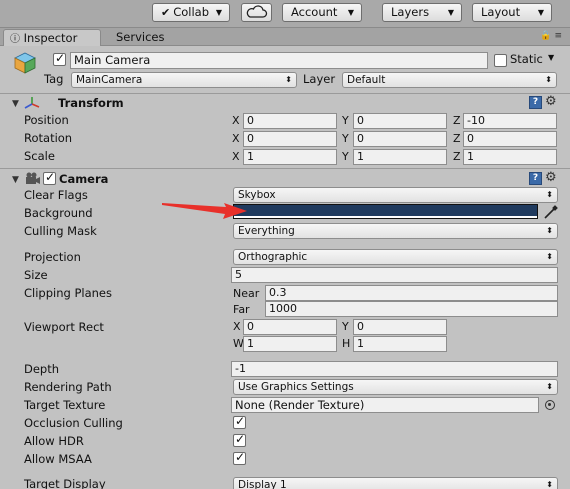 This screenshot has height=489, width=570. What do you see at coordinates (65, 405) in the screenshot?
I see `target-texture-label: Target Texture` at bounding box center [65, 405].